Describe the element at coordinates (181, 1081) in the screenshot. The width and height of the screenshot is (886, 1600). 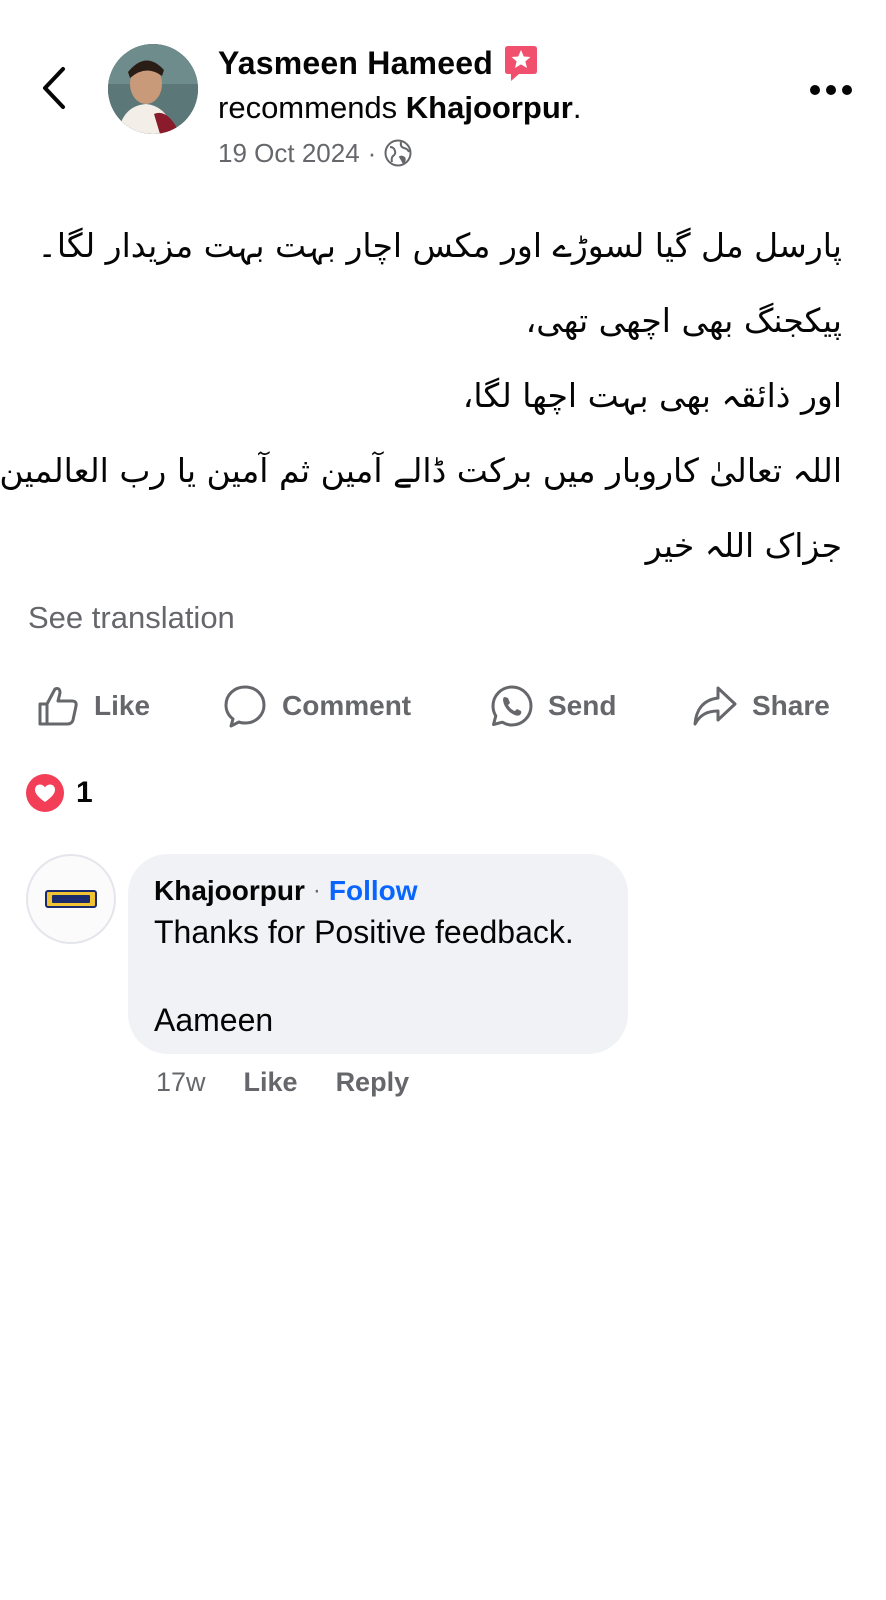
I see `comment-time: 17w` at that location.